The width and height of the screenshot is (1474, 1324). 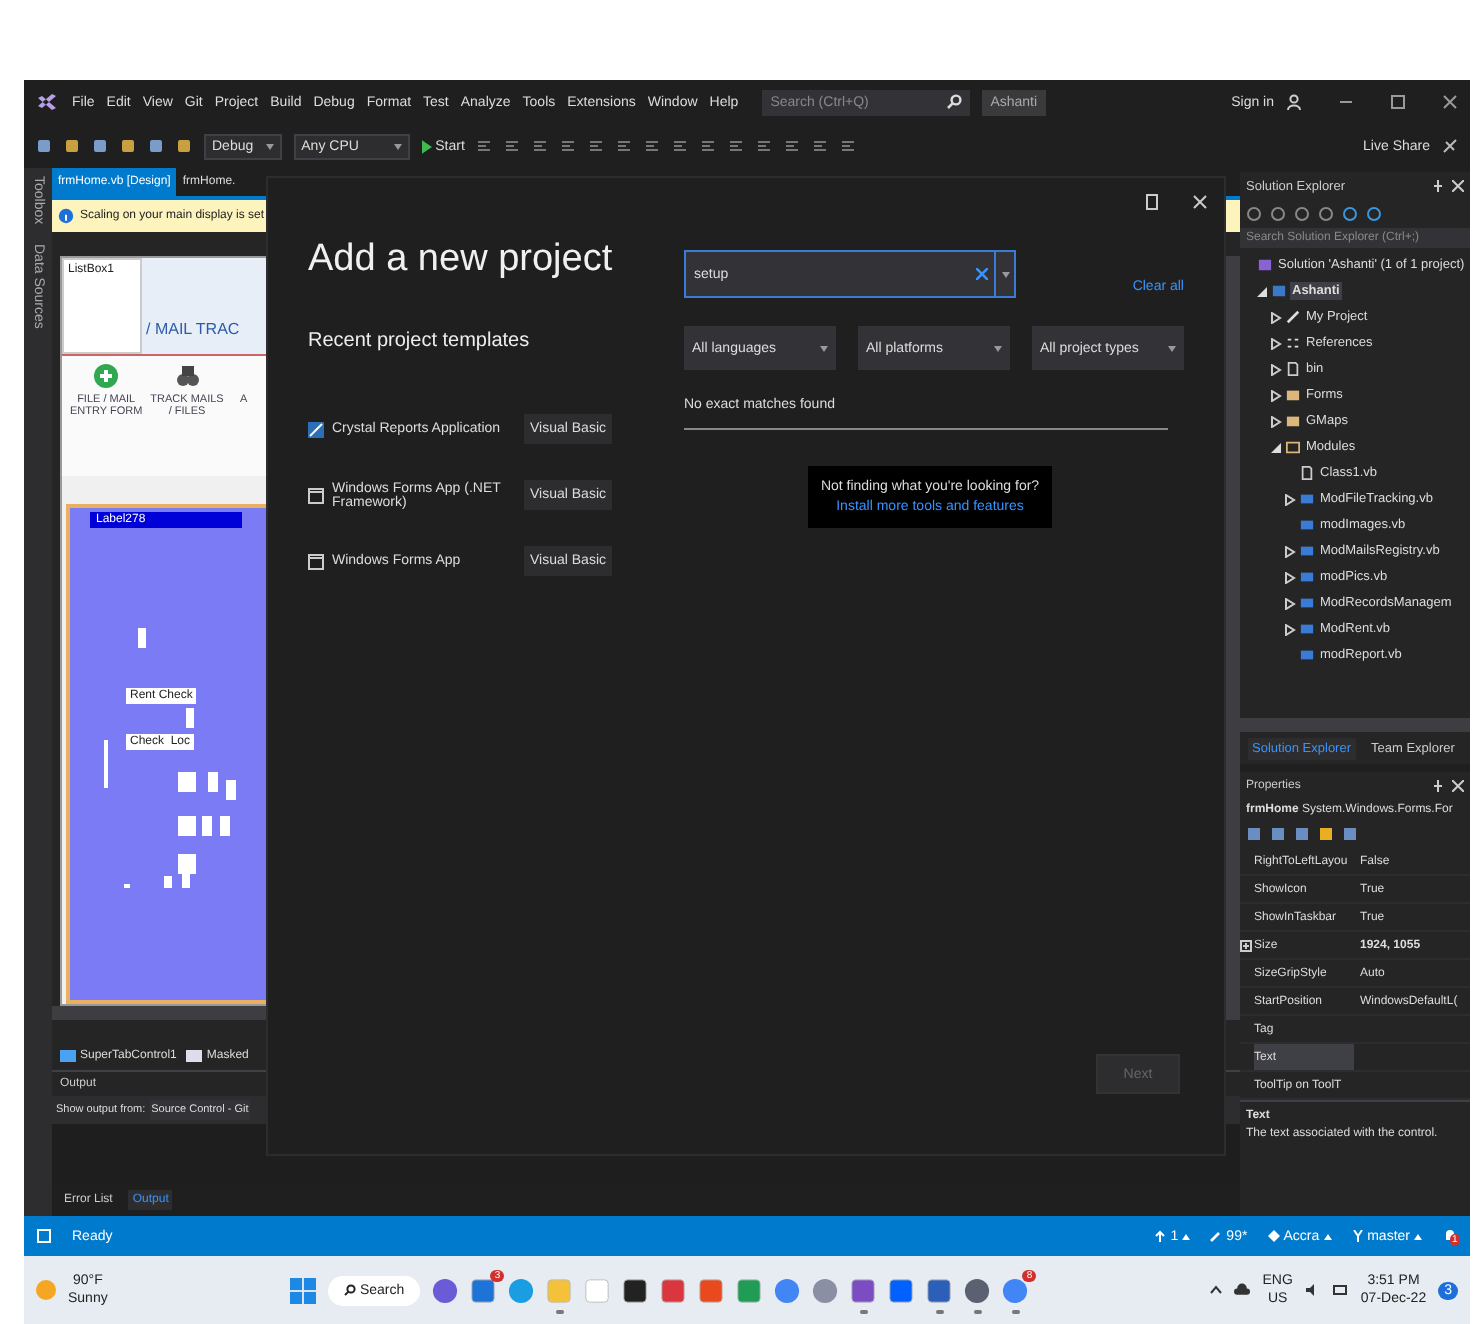 I want to click on clear-icon, so click(x=982, y=274).